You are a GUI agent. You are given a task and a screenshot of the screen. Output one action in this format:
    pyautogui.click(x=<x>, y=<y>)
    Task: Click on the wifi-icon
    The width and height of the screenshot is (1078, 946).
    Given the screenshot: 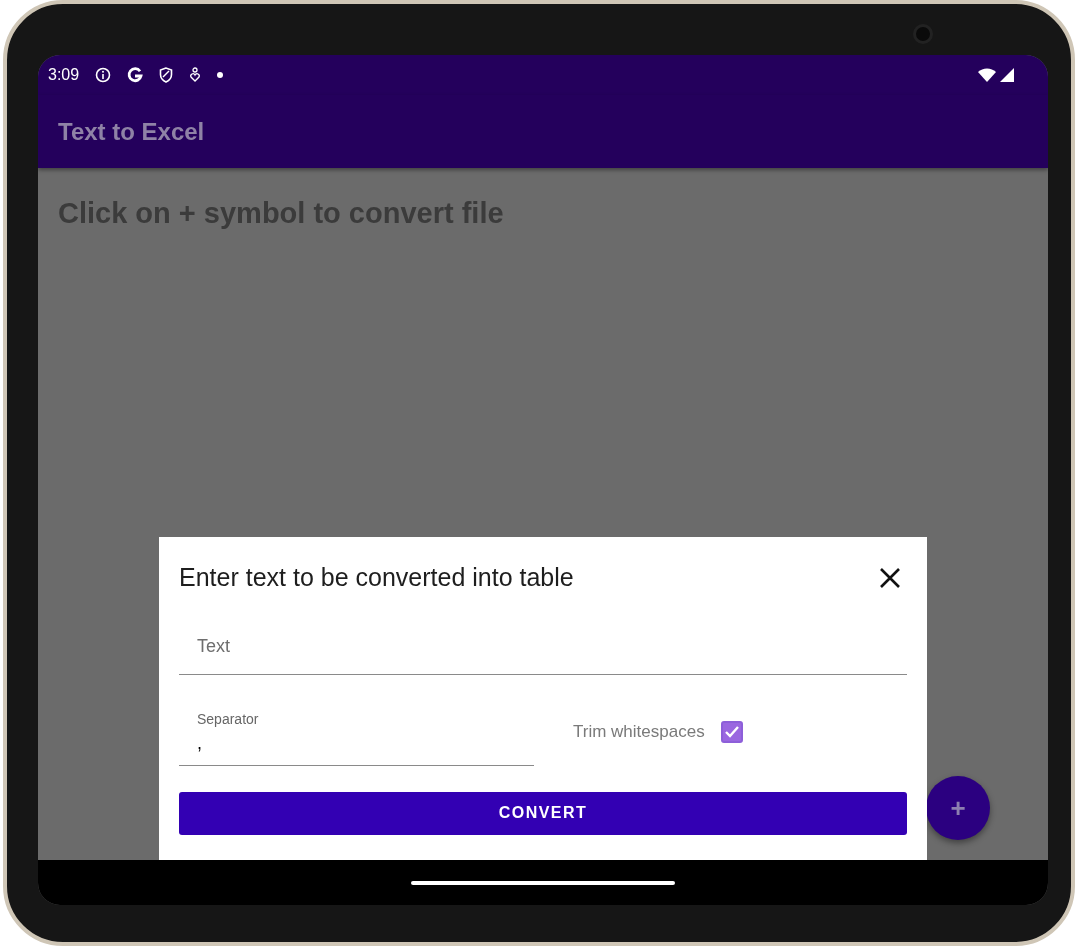 What is the action you would take?
    pyautogui.click(x=987, y=75)
    